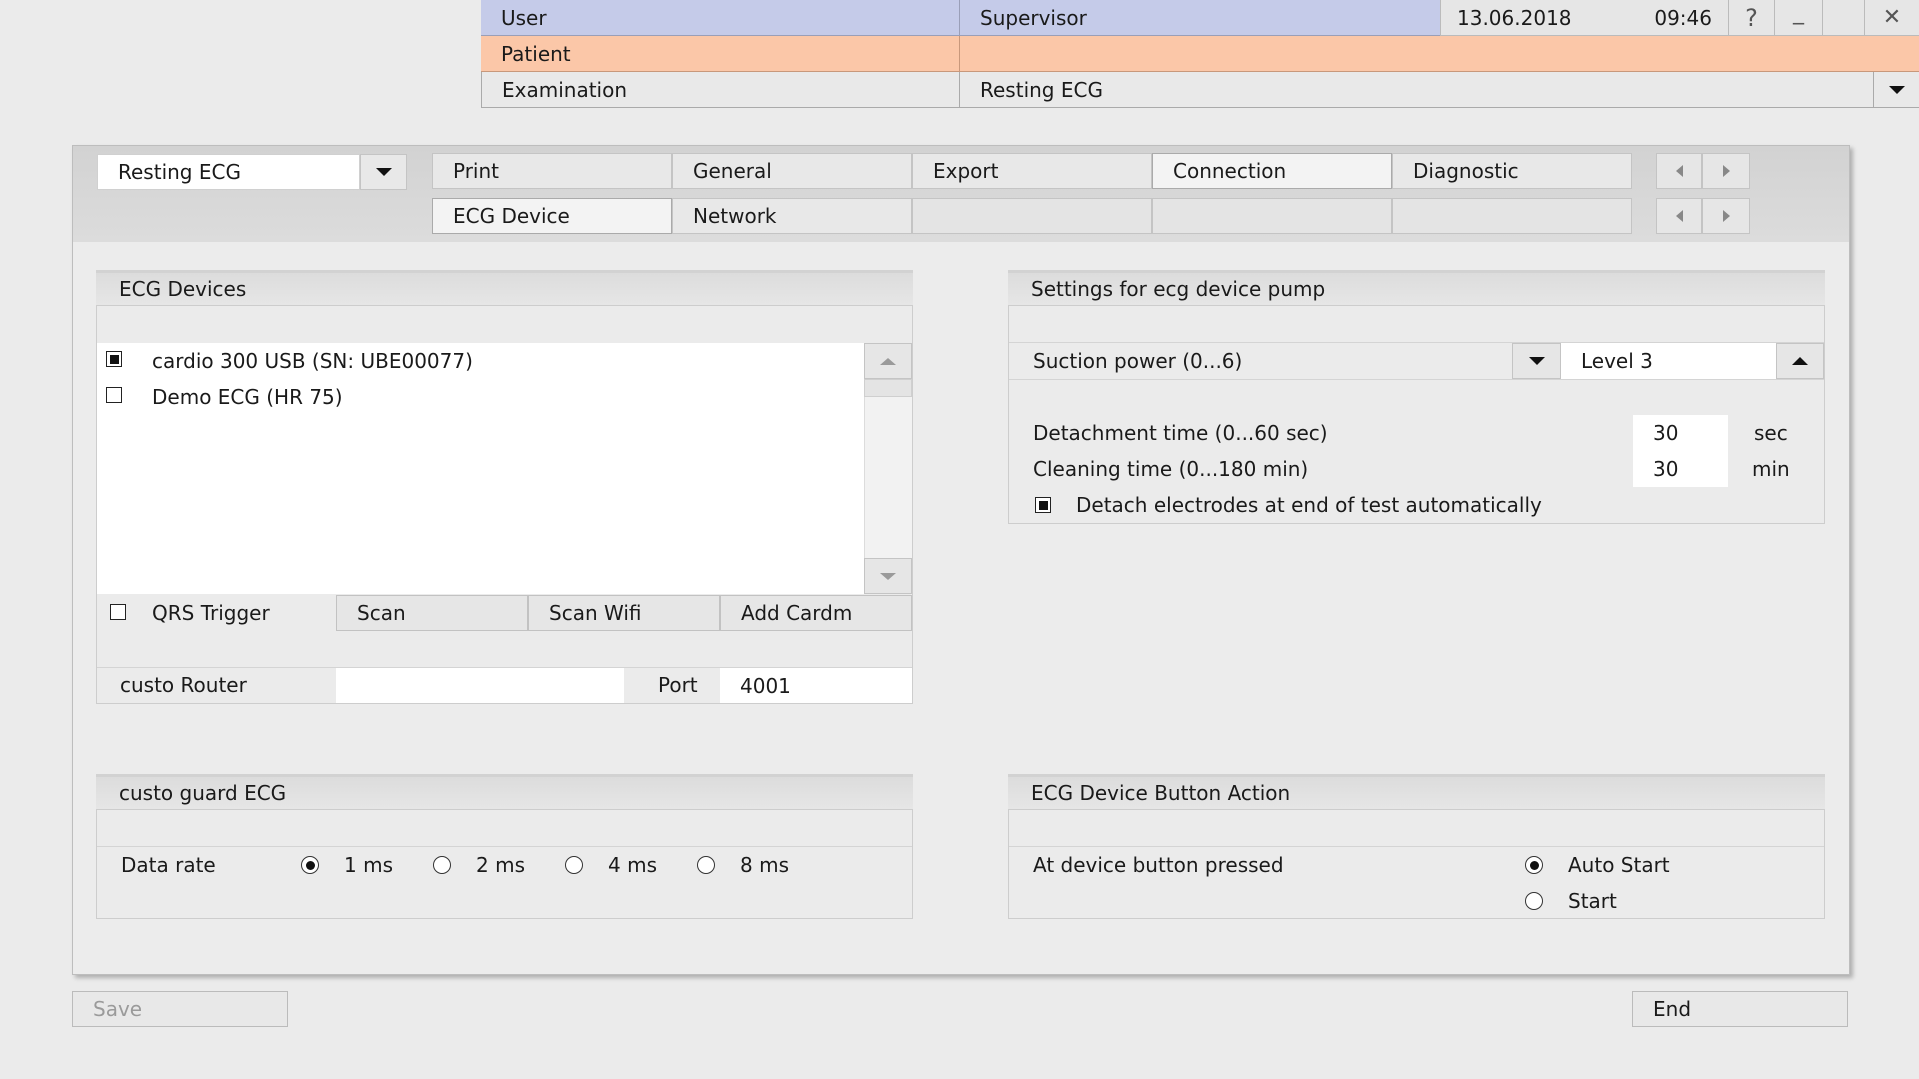  Describe the element at coordinates (552, 171) in the screenshot. I see `tab-print: Print` at that location.